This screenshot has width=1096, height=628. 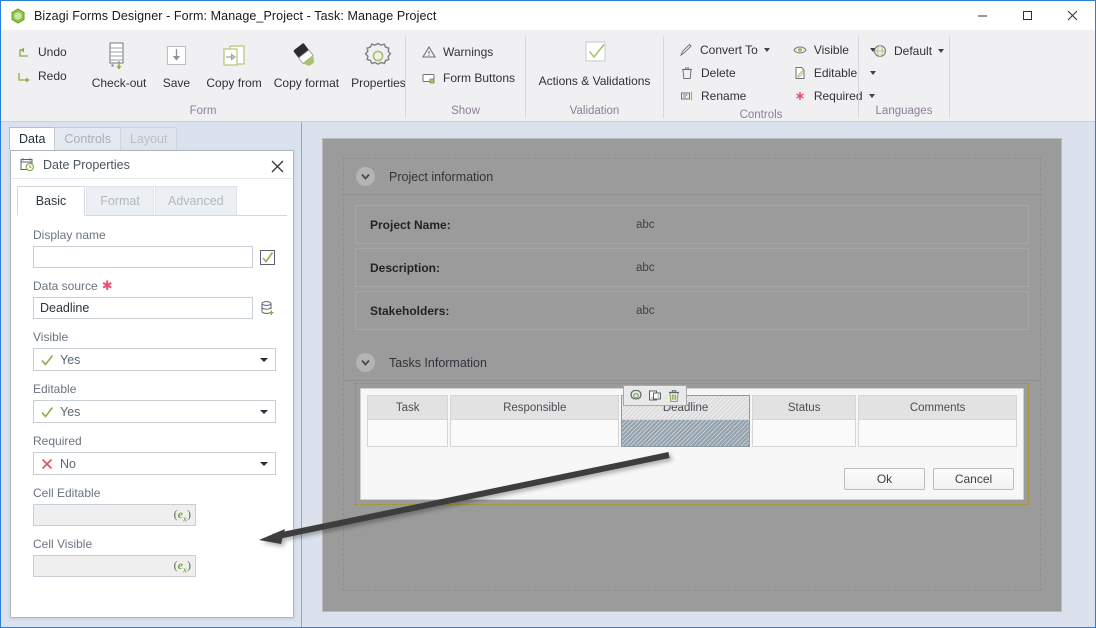 I want to click on visible-label: Visible, so click(x=831, y=50).